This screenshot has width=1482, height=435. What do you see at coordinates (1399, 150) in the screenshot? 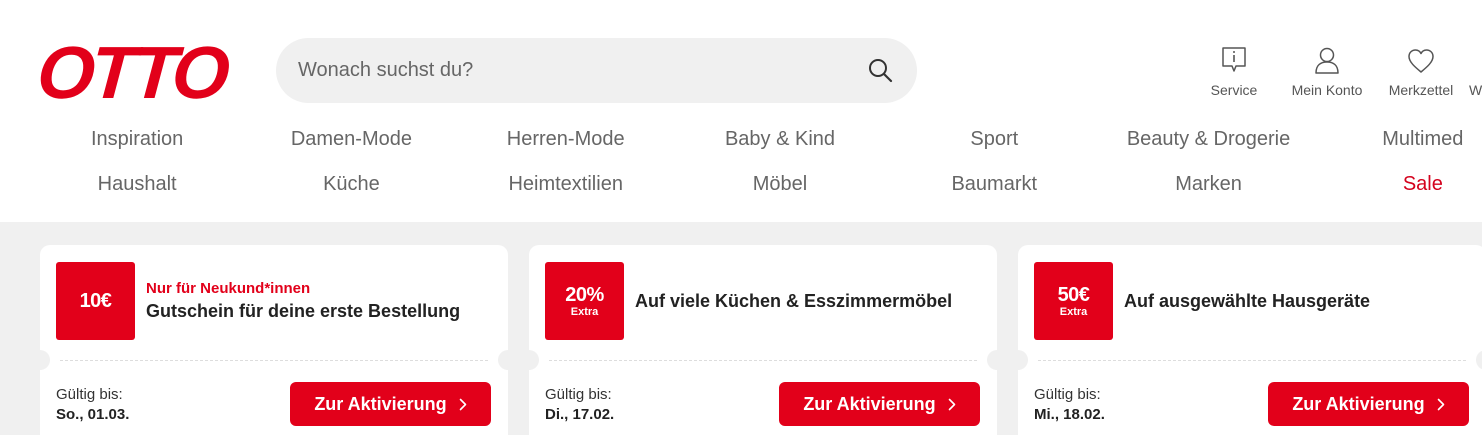
I see `nav-item-multimedia: Multimed` at bounding box center [1399, 150].